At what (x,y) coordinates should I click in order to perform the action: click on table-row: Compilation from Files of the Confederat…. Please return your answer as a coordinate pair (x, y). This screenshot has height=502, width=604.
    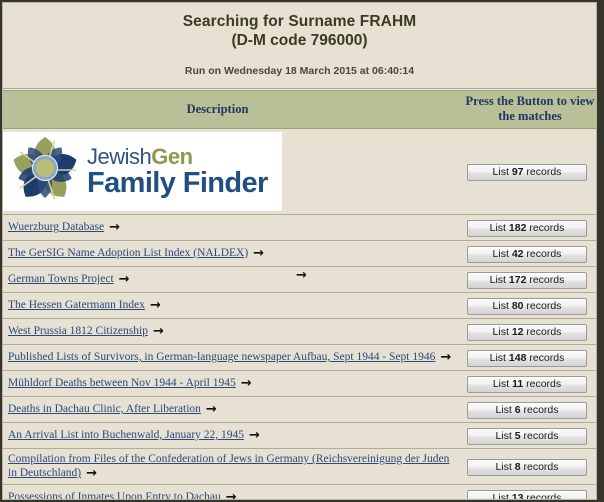
    Looking at the image, I should click on (299, 466).